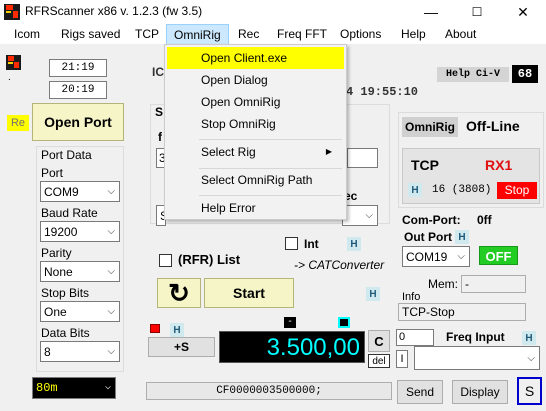 The height and width of the screenshot is (411, 546). I want to click on menu-help-error: Help Error, so click(255, 208).